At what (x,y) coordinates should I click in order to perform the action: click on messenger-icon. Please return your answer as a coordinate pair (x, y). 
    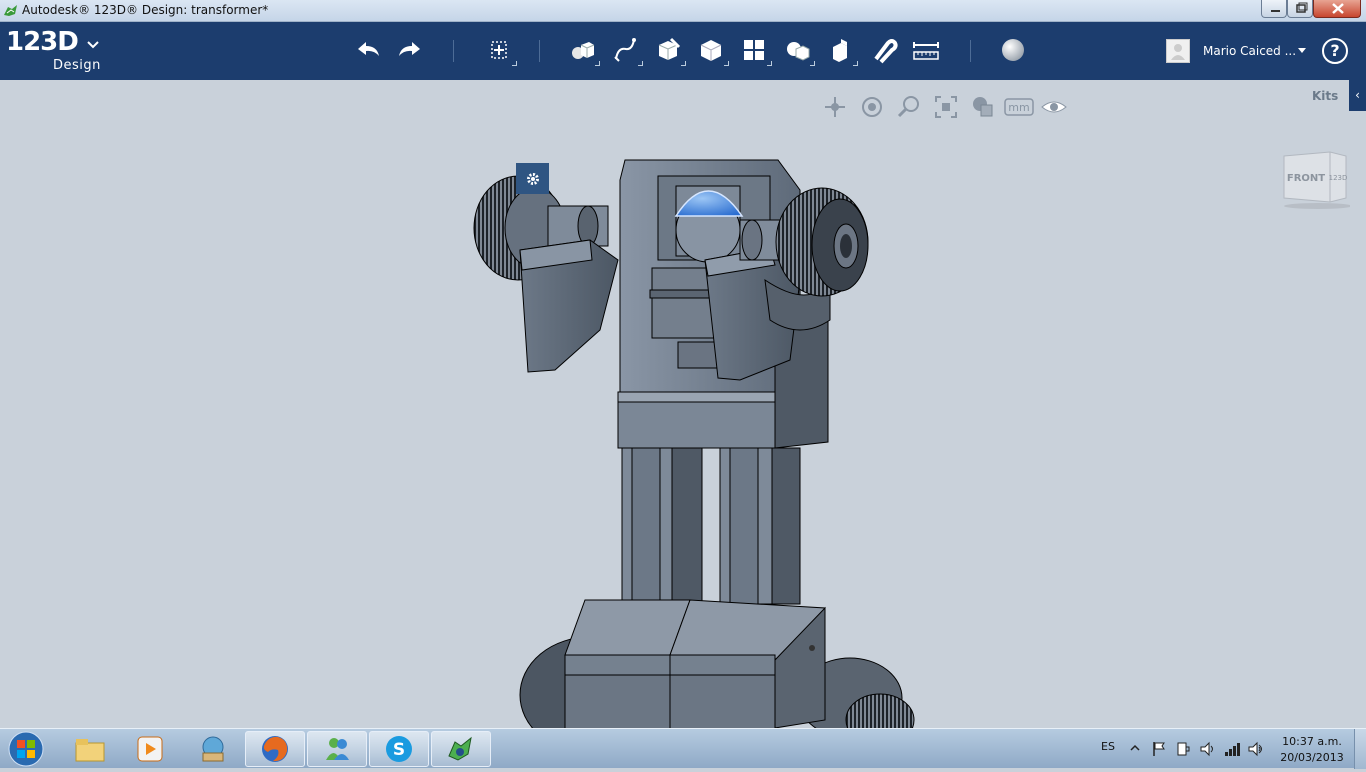
    Looking at the image, I should click on (337, 749).